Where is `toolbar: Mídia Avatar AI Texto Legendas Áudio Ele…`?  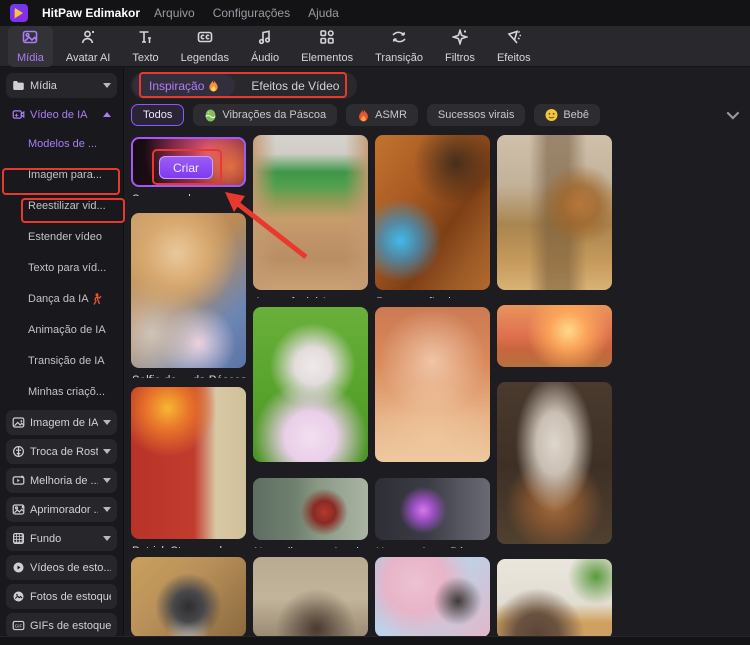
toolbar: Mídia Avatar AI Texto Legendas Áudio Ele… is located at coordinates (375, 46).